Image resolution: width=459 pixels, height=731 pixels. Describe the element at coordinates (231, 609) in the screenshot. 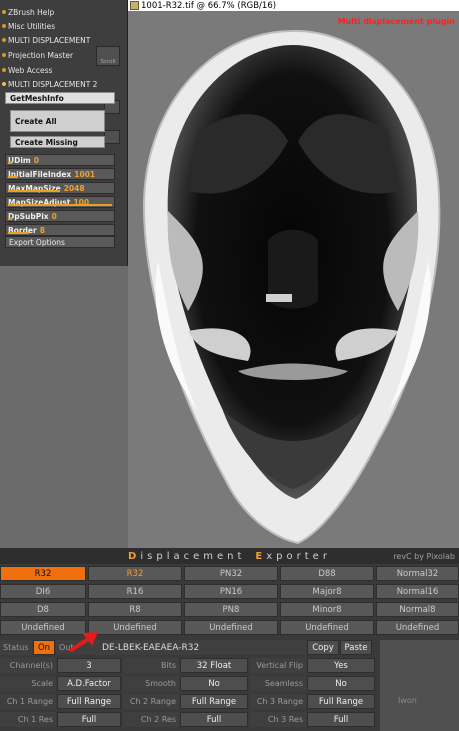

I see `format-button-pn8: PN8` at that location.